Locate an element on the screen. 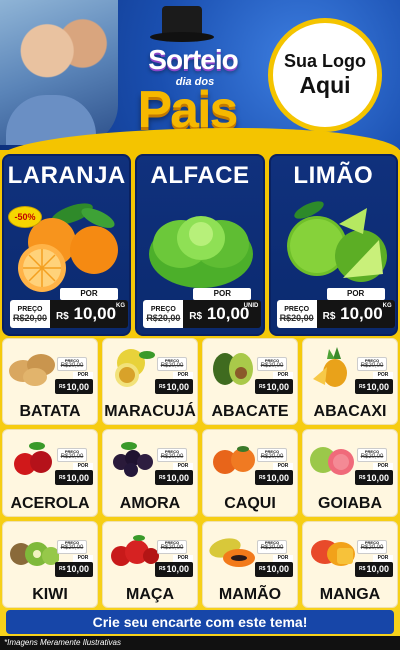 The image size is (400, 650). passion-fruit-icon is located at coordinates (135, 368).